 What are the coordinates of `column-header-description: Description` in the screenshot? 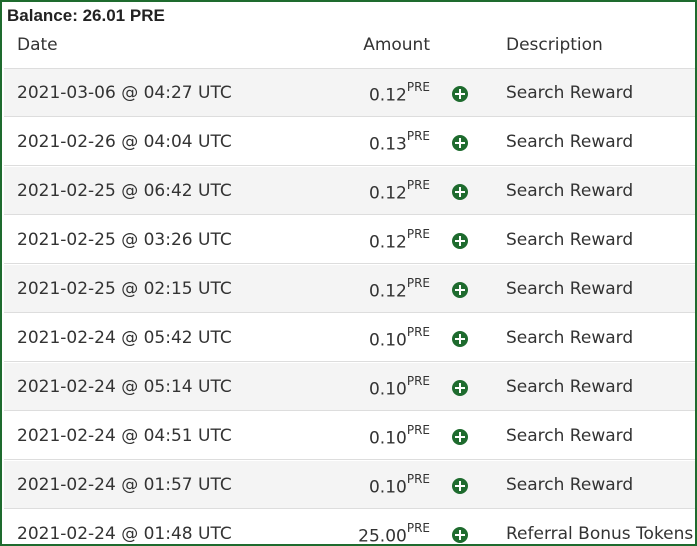 It's located at (554, 45).